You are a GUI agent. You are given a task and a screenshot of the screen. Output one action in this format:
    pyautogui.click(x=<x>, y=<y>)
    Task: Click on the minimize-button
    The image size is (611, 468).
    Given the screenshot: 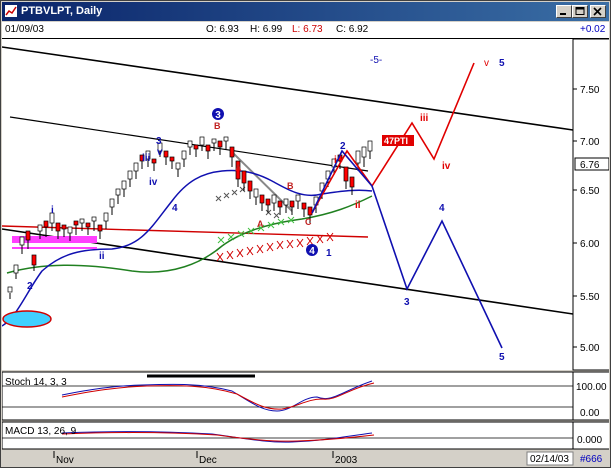 What is the action you would take?
    pyautogui.click(x=564, y=11)
    